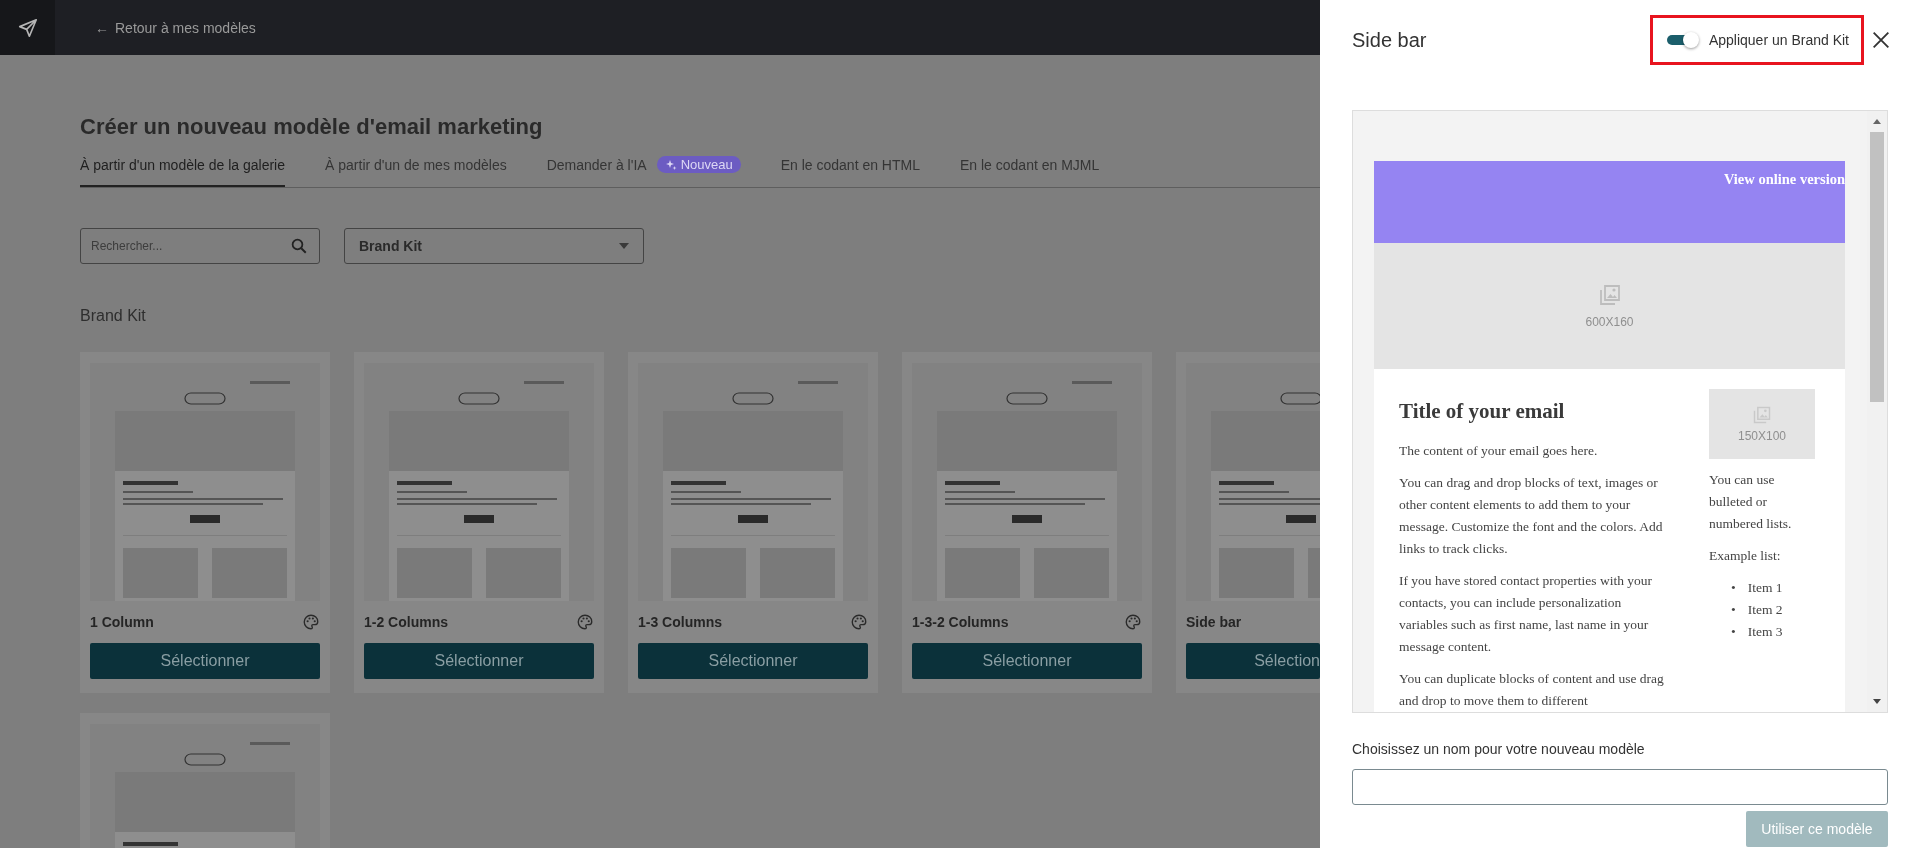 The image size is (1920, 848). What do you see at coordinates (1765, 610) in the screenshot?
I see `list-item: Item 2` at bounding box center [1765, 610].